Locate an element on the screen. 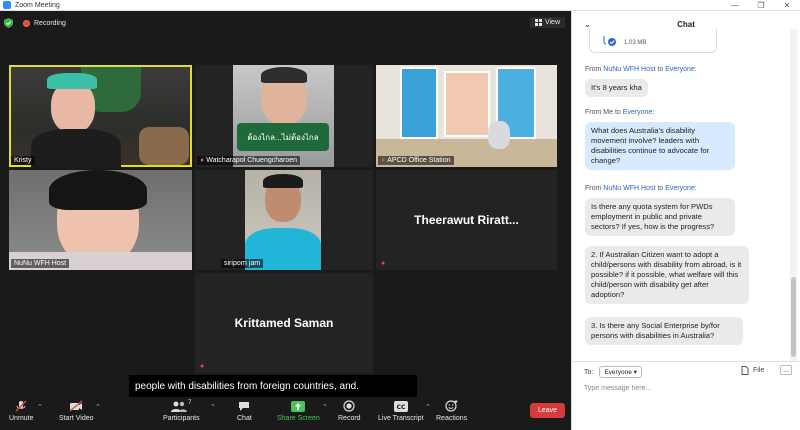 This screenshot has height=430, width=800. participants-count: 7 is located at coordinates (190, 403).